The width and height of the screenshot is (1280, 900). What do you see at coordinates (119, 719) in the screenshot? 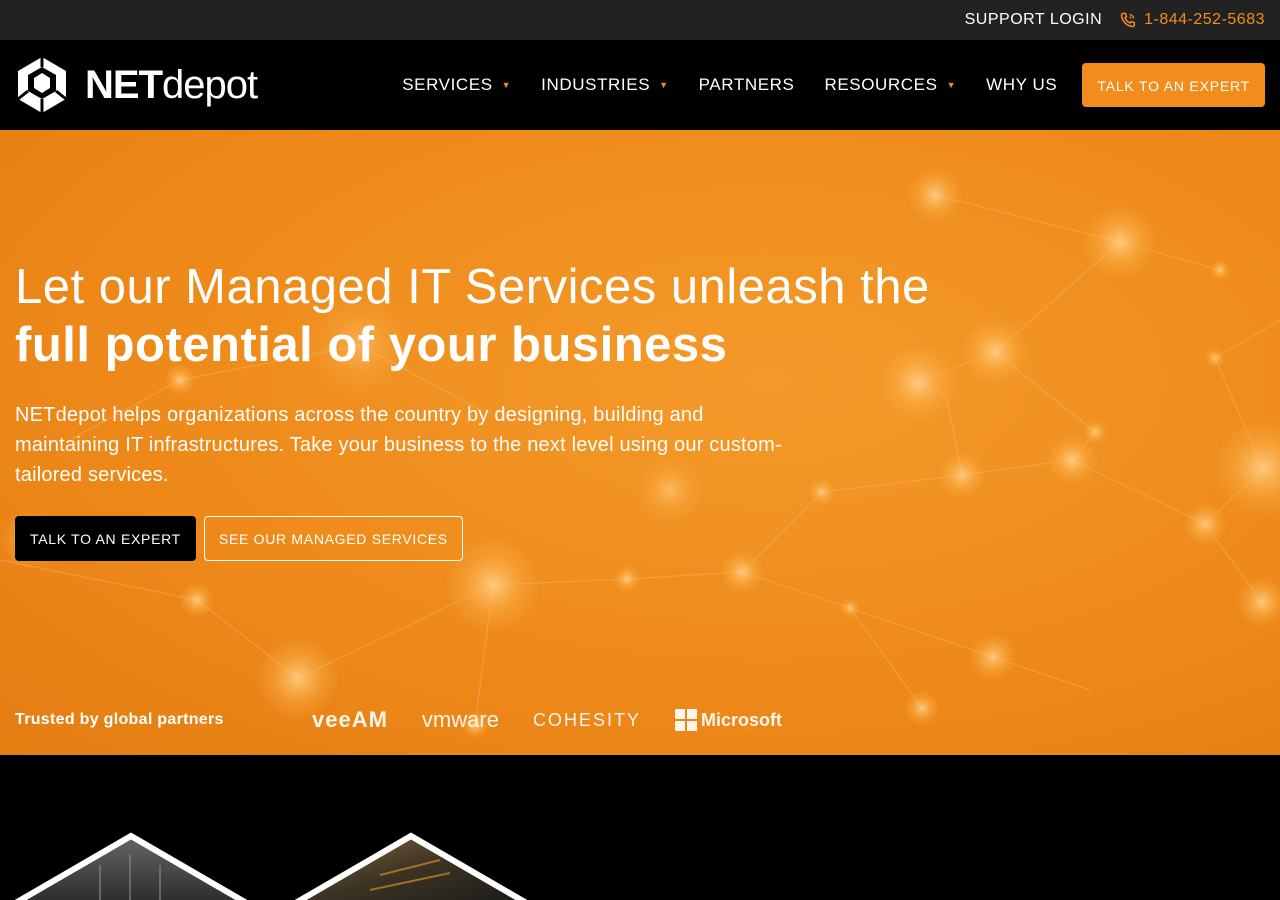
I see `partners-label: Trusted by global partners` at bounding box center [119, 719].